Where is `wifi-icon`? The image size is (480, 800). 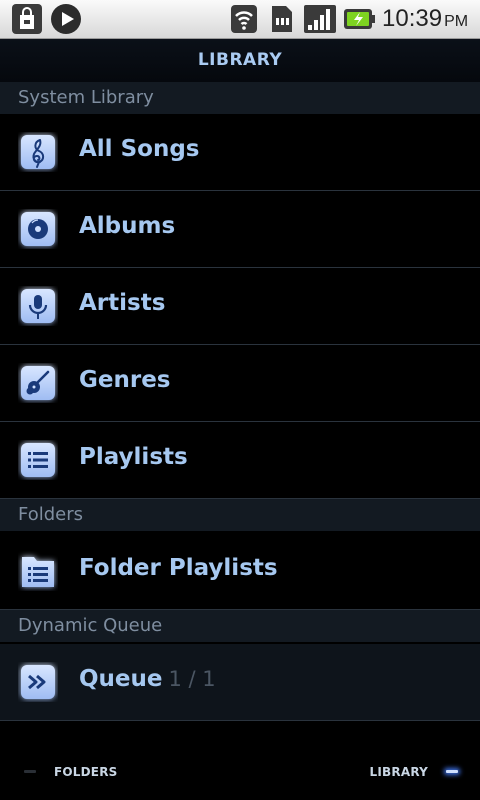
wifi-icon is located at coordinates (244, 19).